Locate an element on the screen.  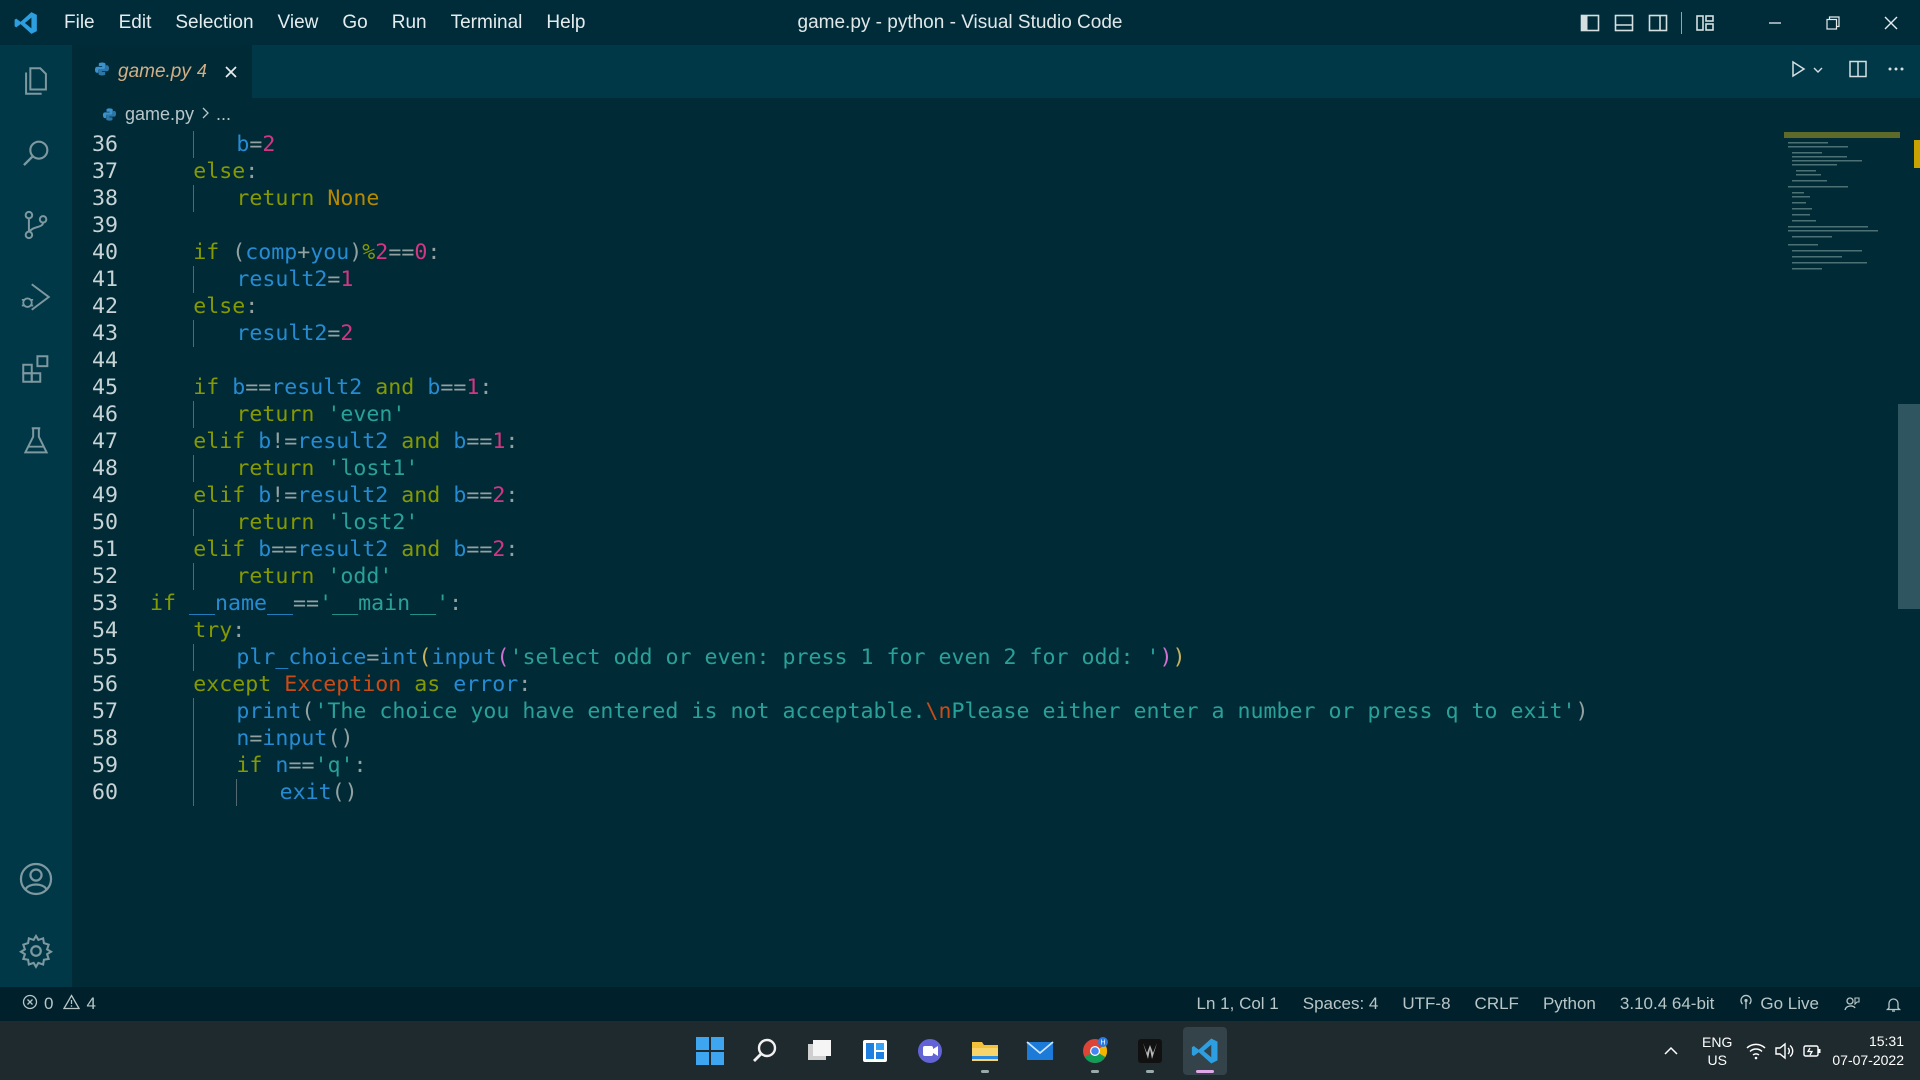
code-token: % is located at coordinates (369, 252).